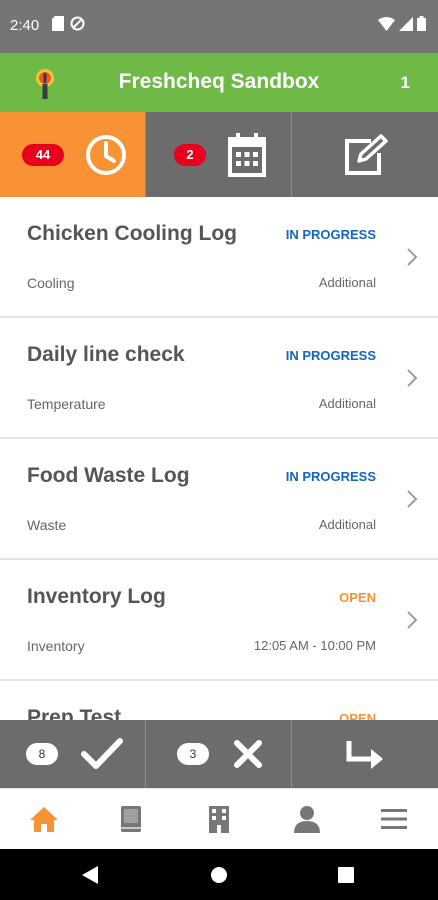  What do you see at coordinates (346, 875) in the screenshot?
I see `recents-icon` at bounding box center [346, 875].